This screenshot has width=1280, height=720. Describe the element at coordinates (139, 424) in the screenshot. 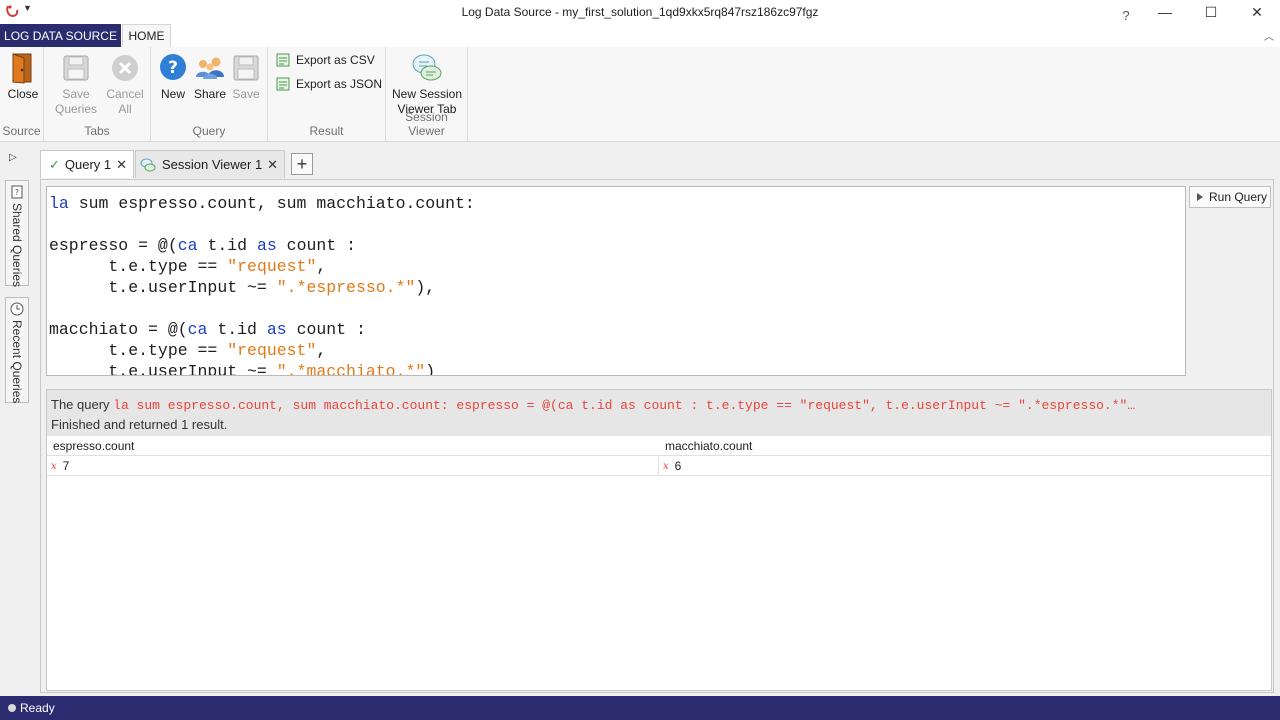

I see `result-status: Finished and returned 1 result.` at that location.